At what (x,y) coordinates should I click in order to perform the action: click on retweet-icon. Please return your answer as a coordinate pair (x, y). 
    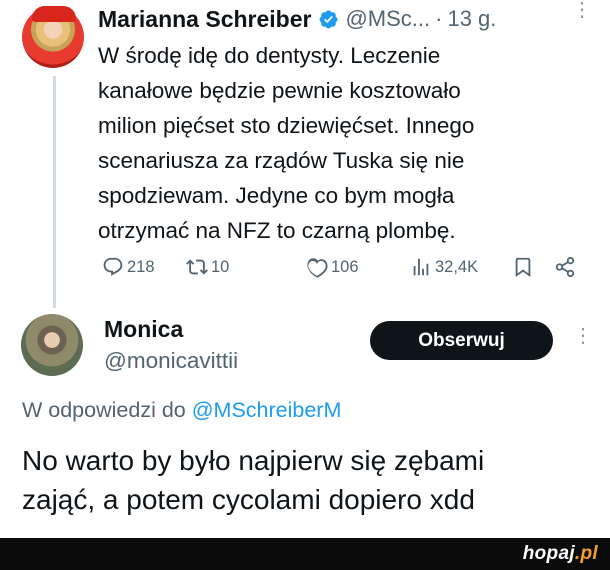
    Looking at the image, I should click on (197, 267).